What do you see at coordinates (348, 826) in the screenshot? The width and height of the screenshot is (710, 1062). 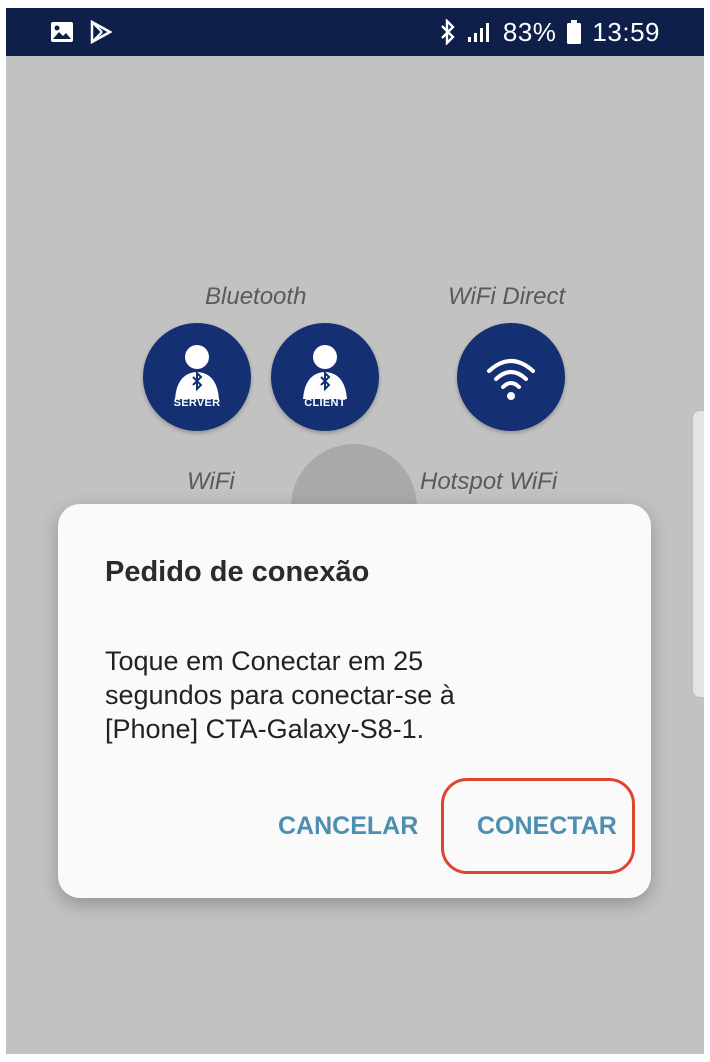 I see `cancel-button: CANCELAR` at bounding box center [348, 826].